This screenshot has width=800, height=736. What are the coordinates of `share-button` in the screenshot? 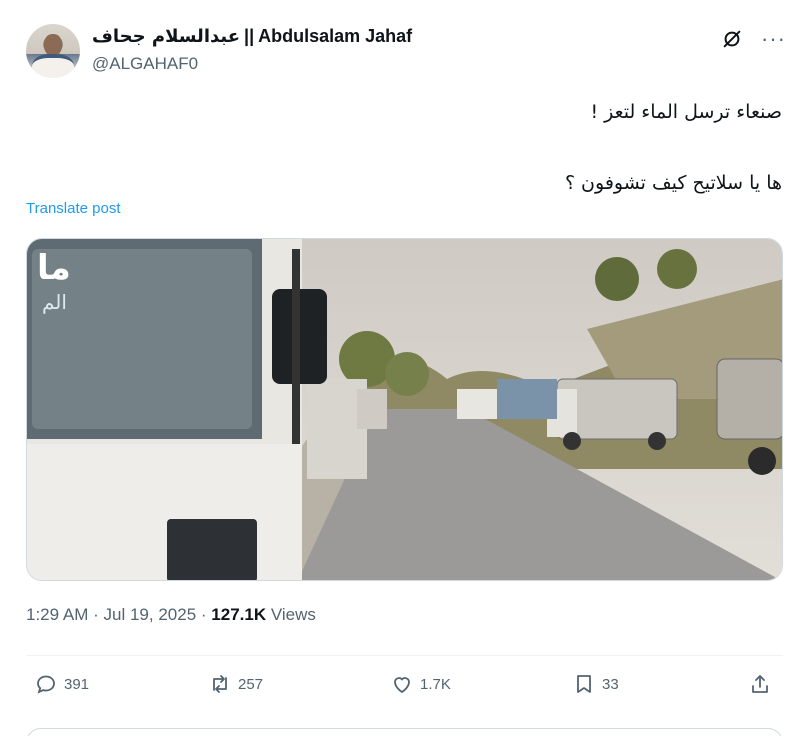 It's located at (760, 684).